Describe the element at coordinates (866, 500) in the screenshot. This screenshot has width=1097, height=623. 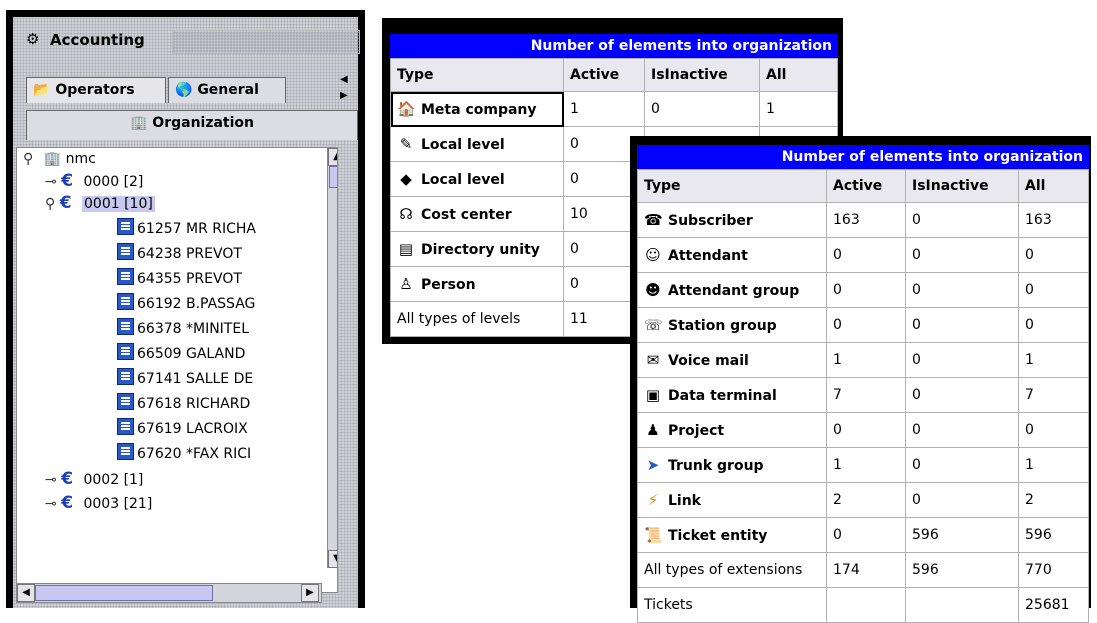
I see `active-cell: 2` at that location.